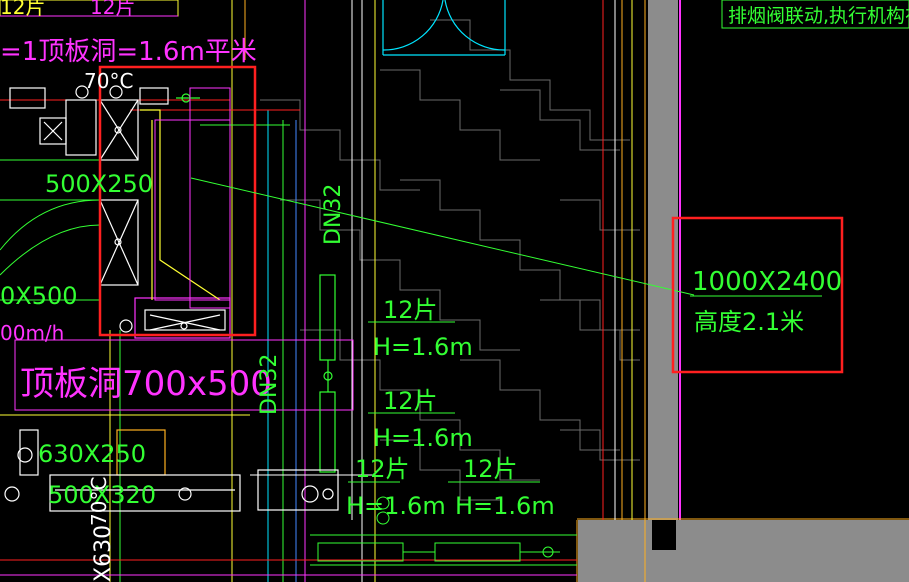 Image resolution: width=909 pixels, height=582 pixels. What do you see at coordinates (396, 506) in the screenshot?
I see `radiator-3-height: H=1.6m` at bounding box center [396, 506].